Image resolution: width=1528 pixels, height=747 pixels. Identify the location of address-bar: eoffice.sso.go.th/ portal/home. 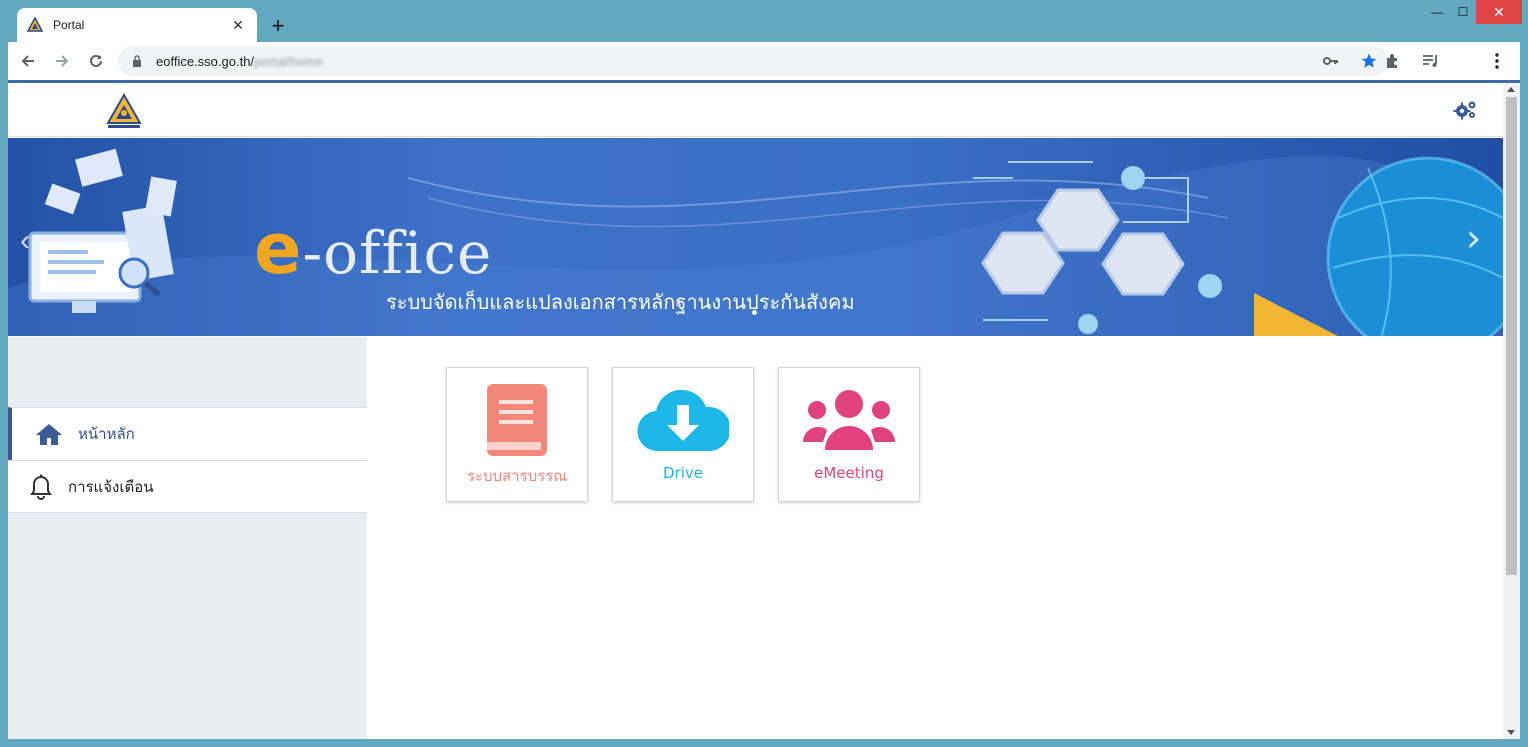
(753, 61).